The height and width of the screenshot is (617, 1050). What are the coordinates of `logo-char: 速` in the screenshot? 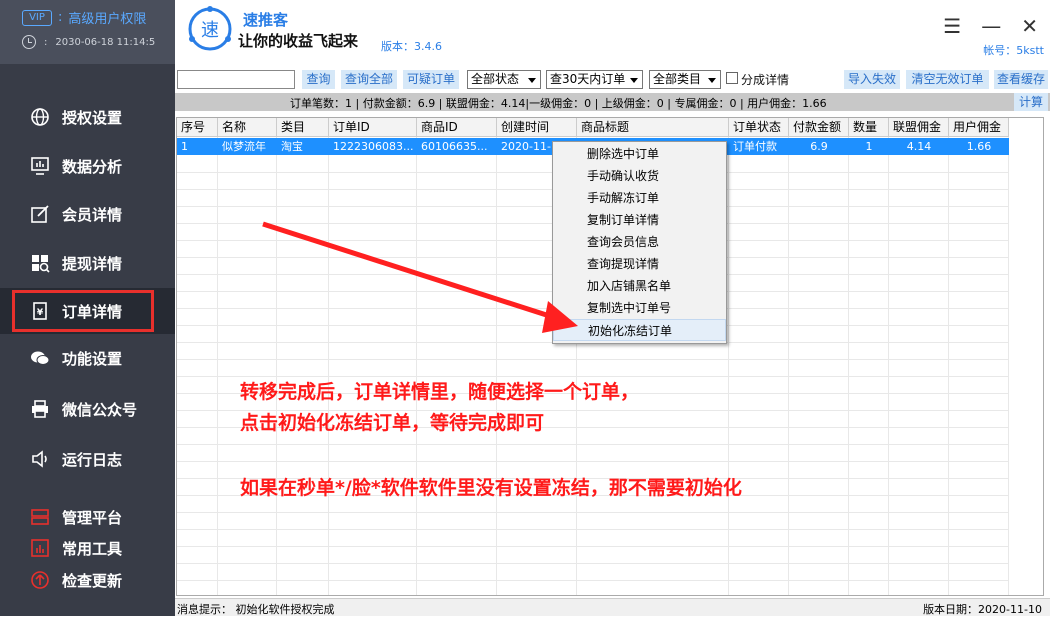 It's located at (210, 30).